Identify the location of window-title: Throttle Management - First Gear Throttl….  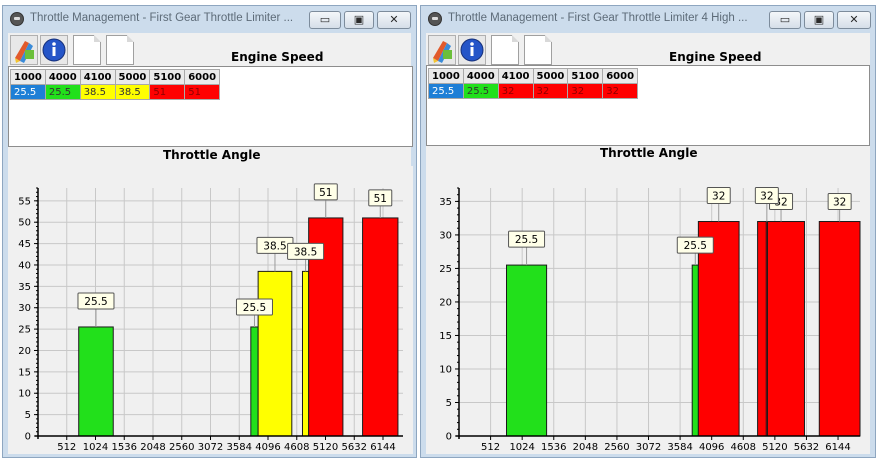
(598, 18).